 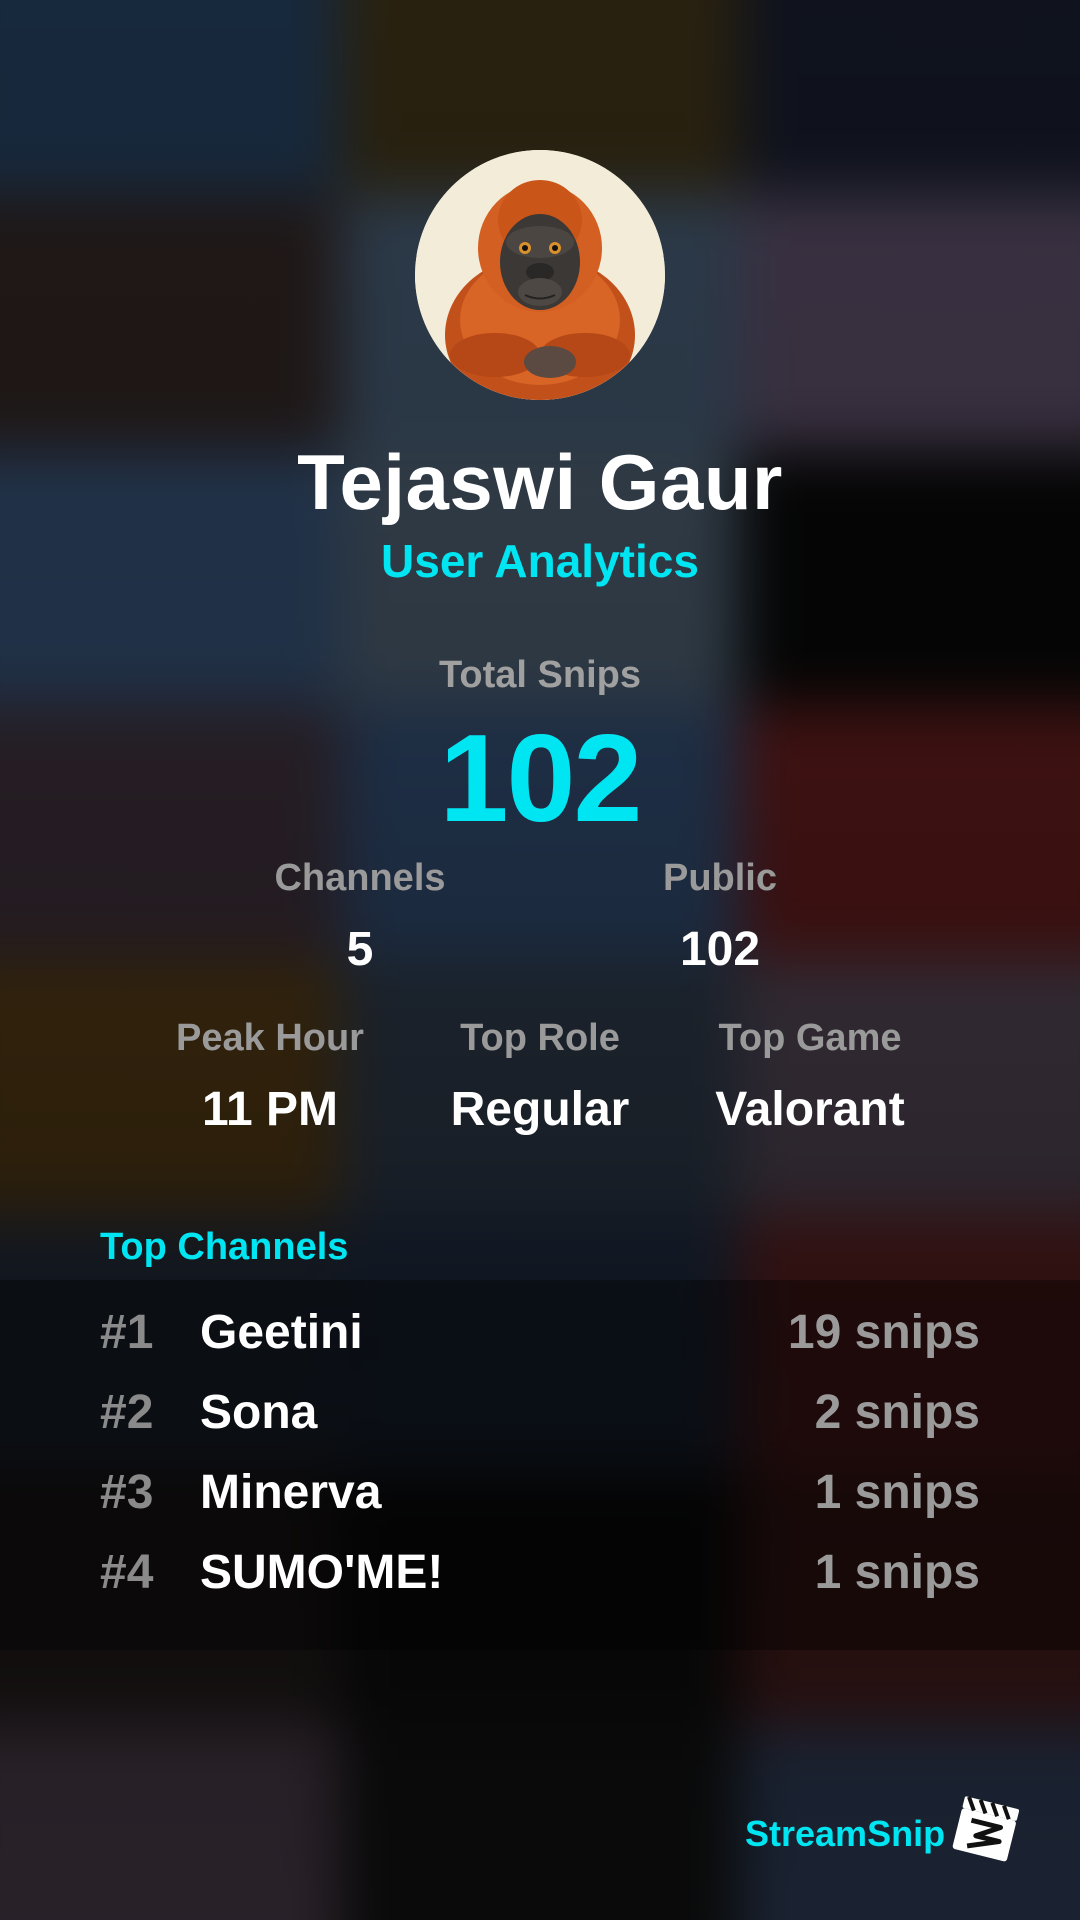 What do you see at coordinates (897, 1412) in the screenshot?
I see `channel-snip-count: 2 snips` at bounding box center [897, 1412].